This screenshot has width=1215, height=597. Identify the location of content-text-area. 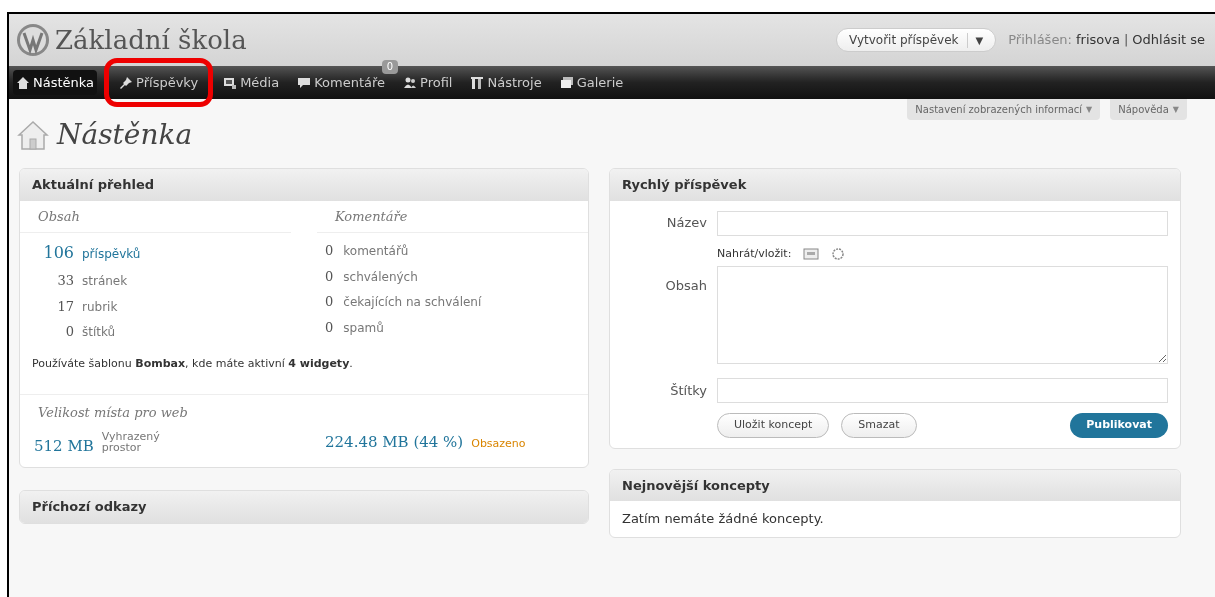
(942, 315).